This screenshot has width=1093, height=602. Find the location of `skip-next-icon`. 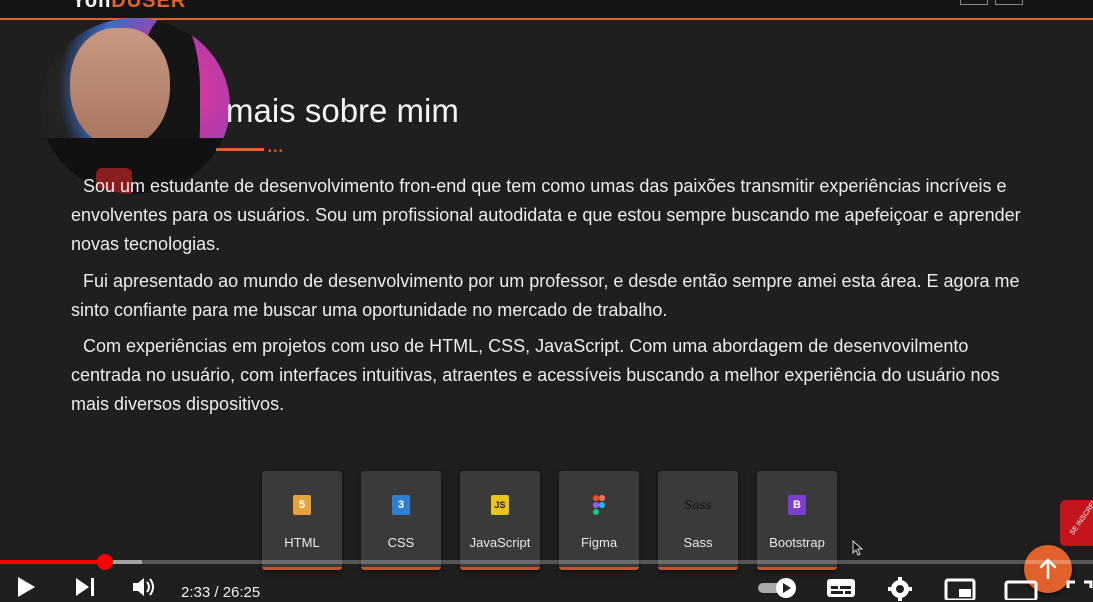

skip-next-icon is located at coordinates (85, 587).